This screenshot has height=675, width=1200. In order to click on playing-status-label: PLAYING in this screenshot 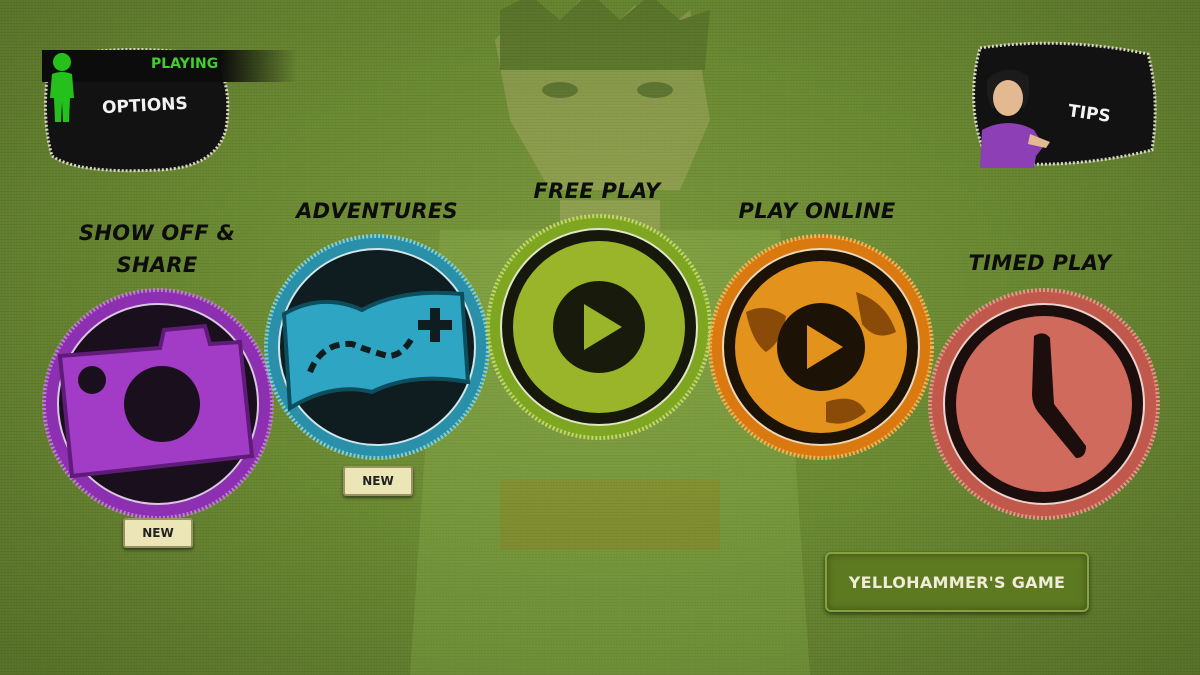, I will do `click(185, 64)`.